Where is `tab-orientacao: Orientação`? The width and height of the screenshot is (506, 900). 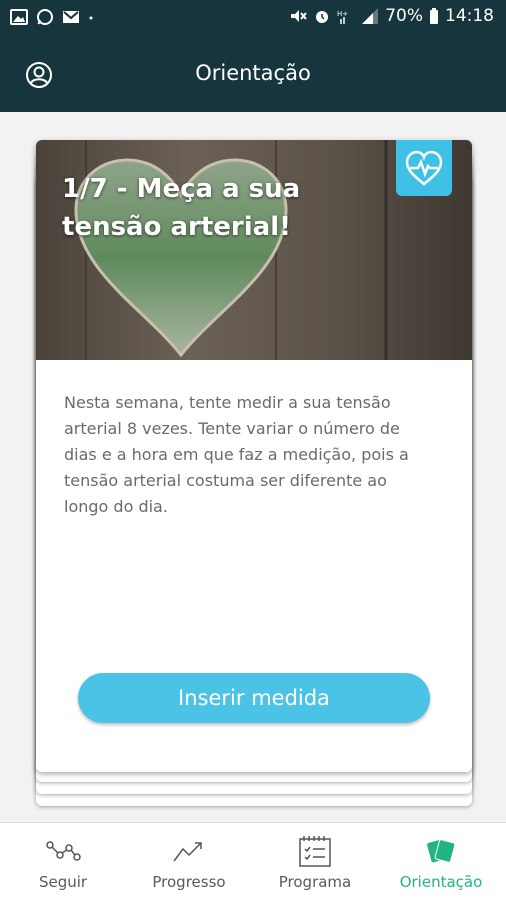
tab-orientacao: Orientação is located at coordinates (441, 861).